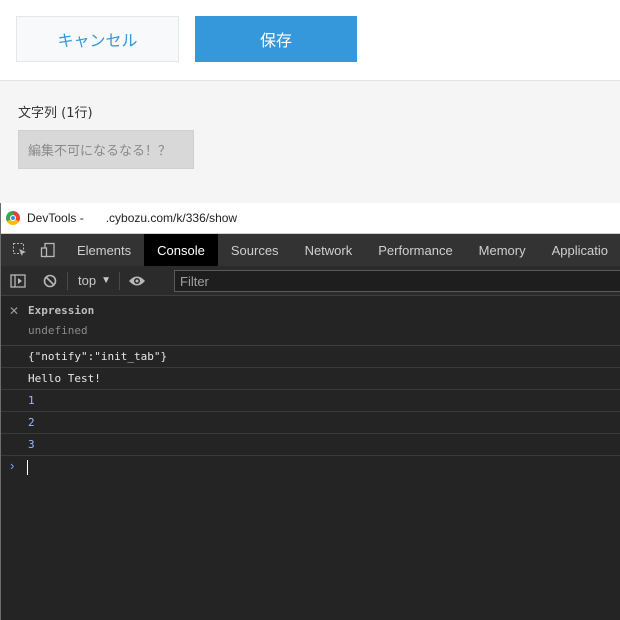 The height and width of the screenshot is (620, 620). Describe the element at coordinates (310, 357) in the screenshot. I see `console-message: {"notify":"init_tab"}` at that location.